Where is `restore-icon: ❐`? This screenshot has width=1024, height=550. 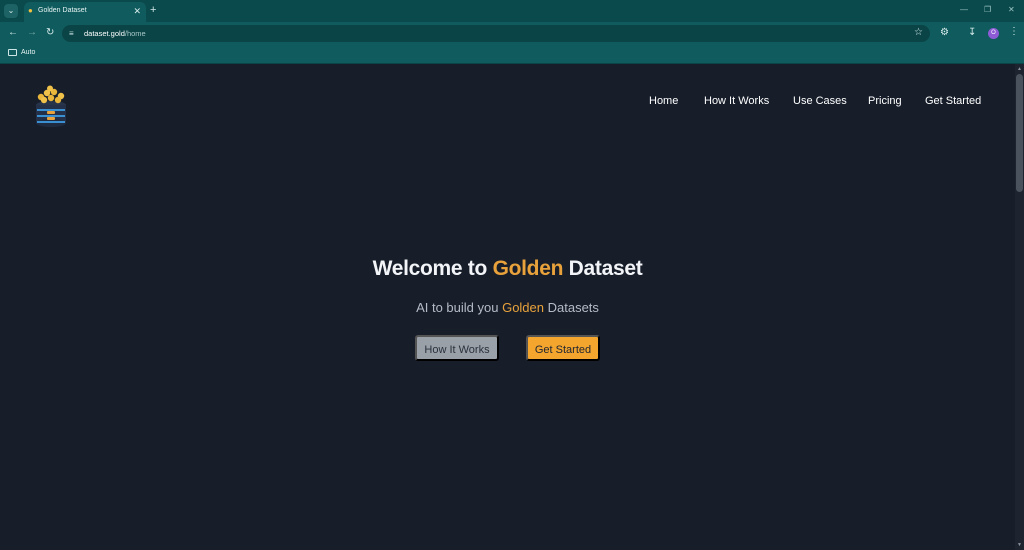 restore-icon: ❐ is located at coordinates (987, 10).